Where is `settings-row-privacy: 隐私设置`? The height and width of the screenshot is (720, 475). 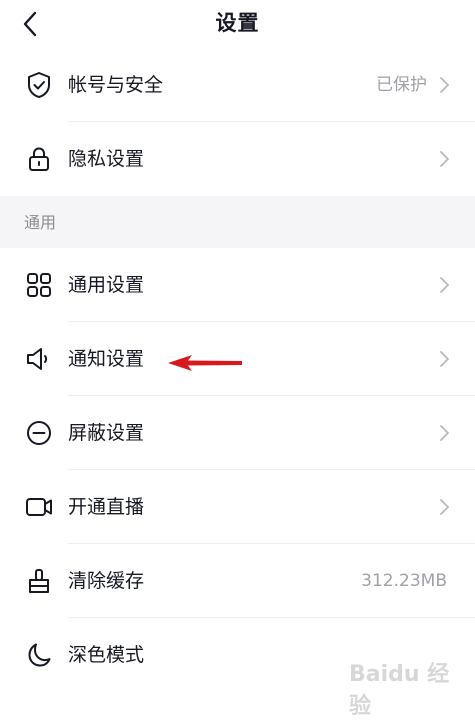
settings-row-privacy: 隐私设置 is located at coordinates (237, 159).